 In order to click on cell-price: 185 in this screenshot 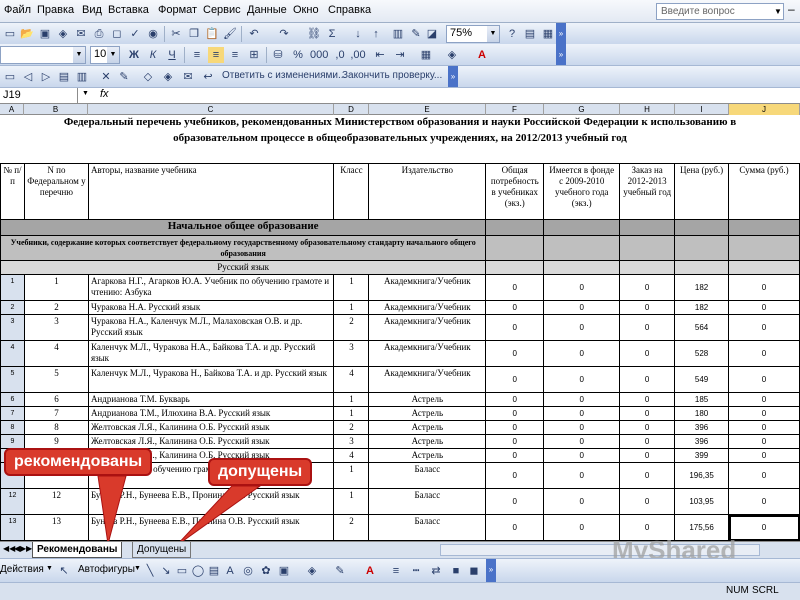, I will do `click(702, 399)`.